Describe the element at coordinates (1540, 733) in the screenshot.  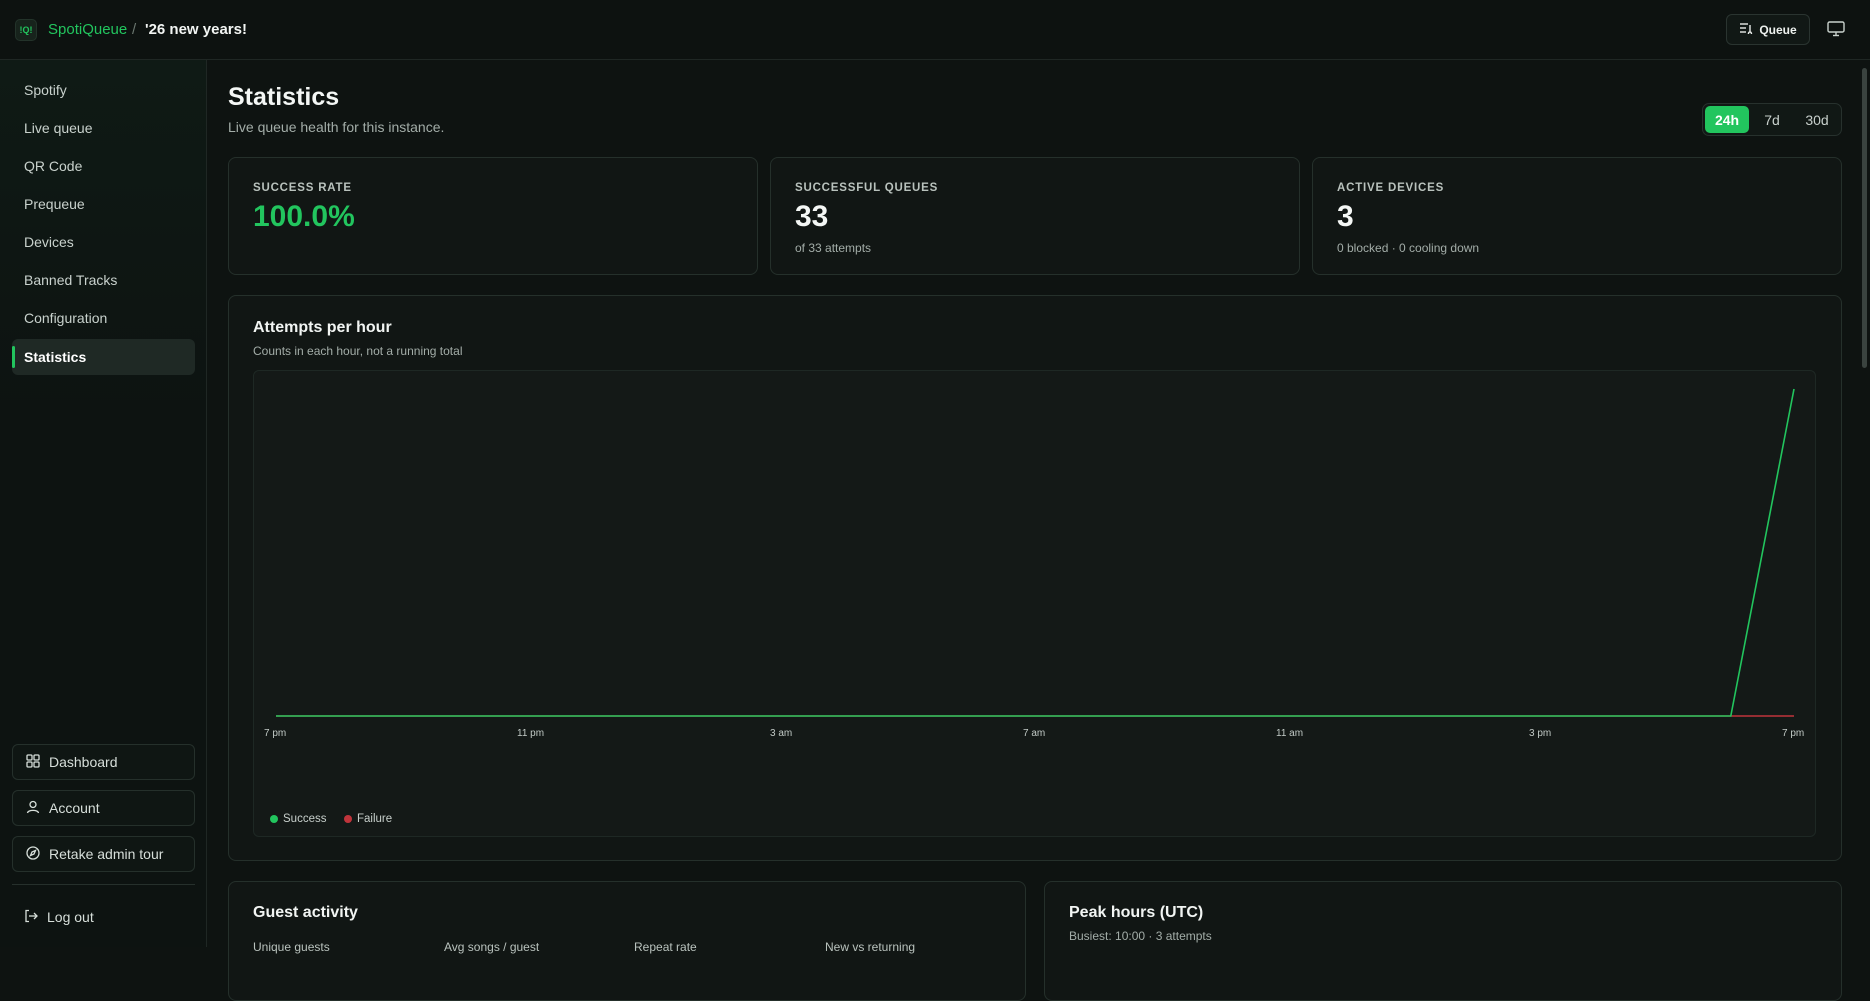
I see `x-tick-label: 3 pm` at that location.